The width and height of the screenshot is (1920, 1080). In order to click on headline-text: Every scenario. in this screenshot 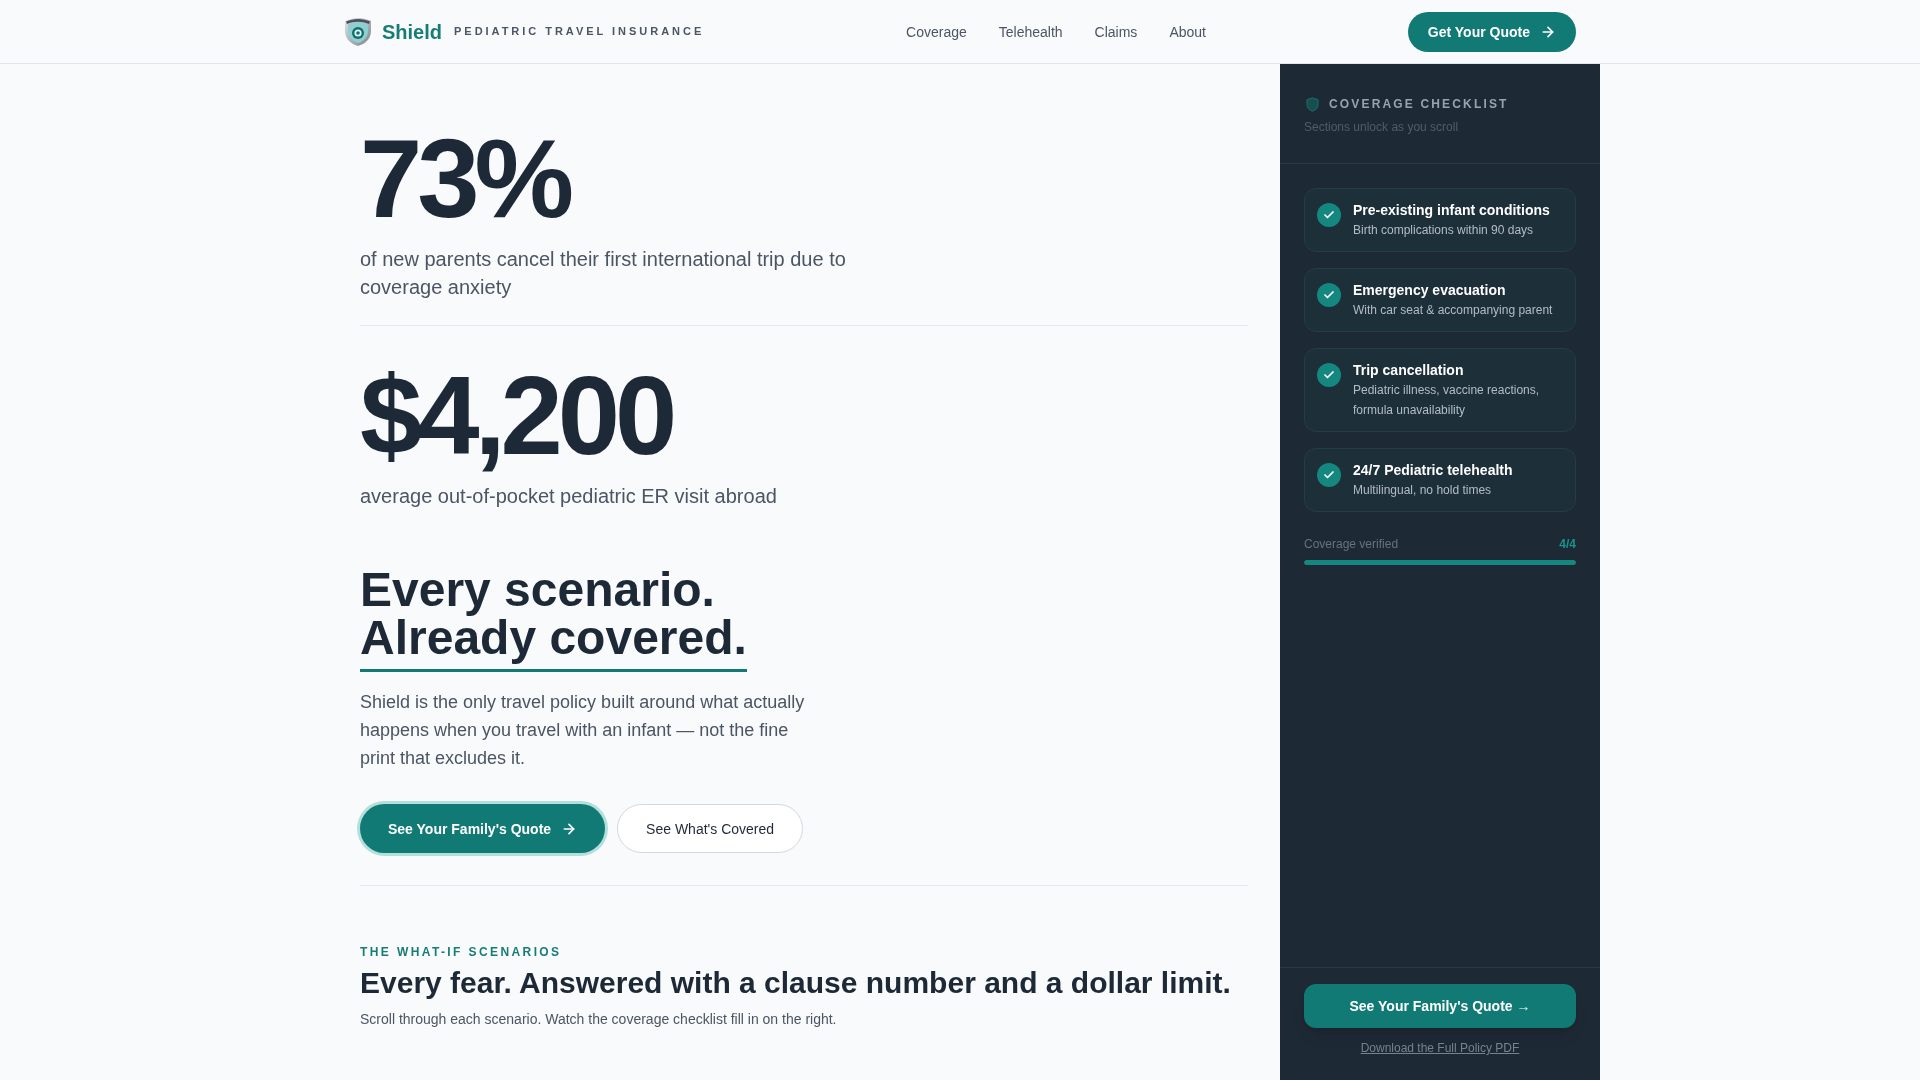, I will do `click(538, 590)`.